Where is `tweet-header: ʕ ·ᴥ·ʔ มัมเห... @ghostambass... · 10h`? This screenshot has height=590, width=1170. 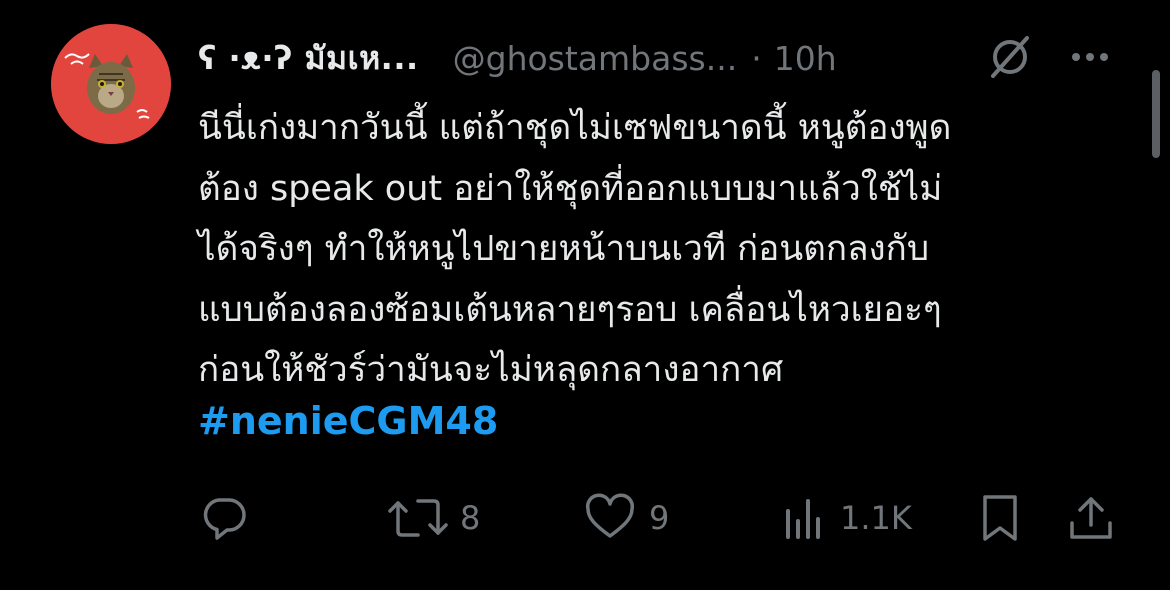
tweet-header: ʕ ·ᴥ·ʔ มัมเห... @ghostambass... · 10h is located at coordinates (517, 58).